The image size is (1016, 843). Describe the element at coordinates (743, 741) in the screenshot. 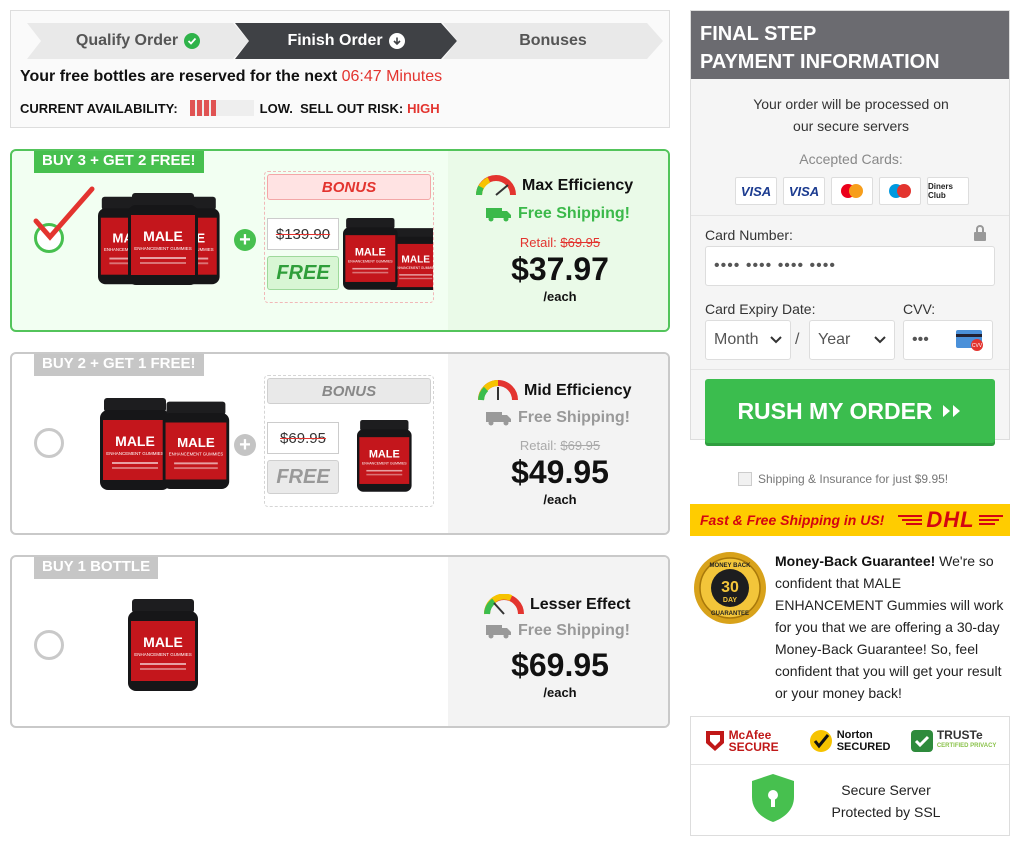

I see `mcafee-badge: McAfee SECURE` at that location.